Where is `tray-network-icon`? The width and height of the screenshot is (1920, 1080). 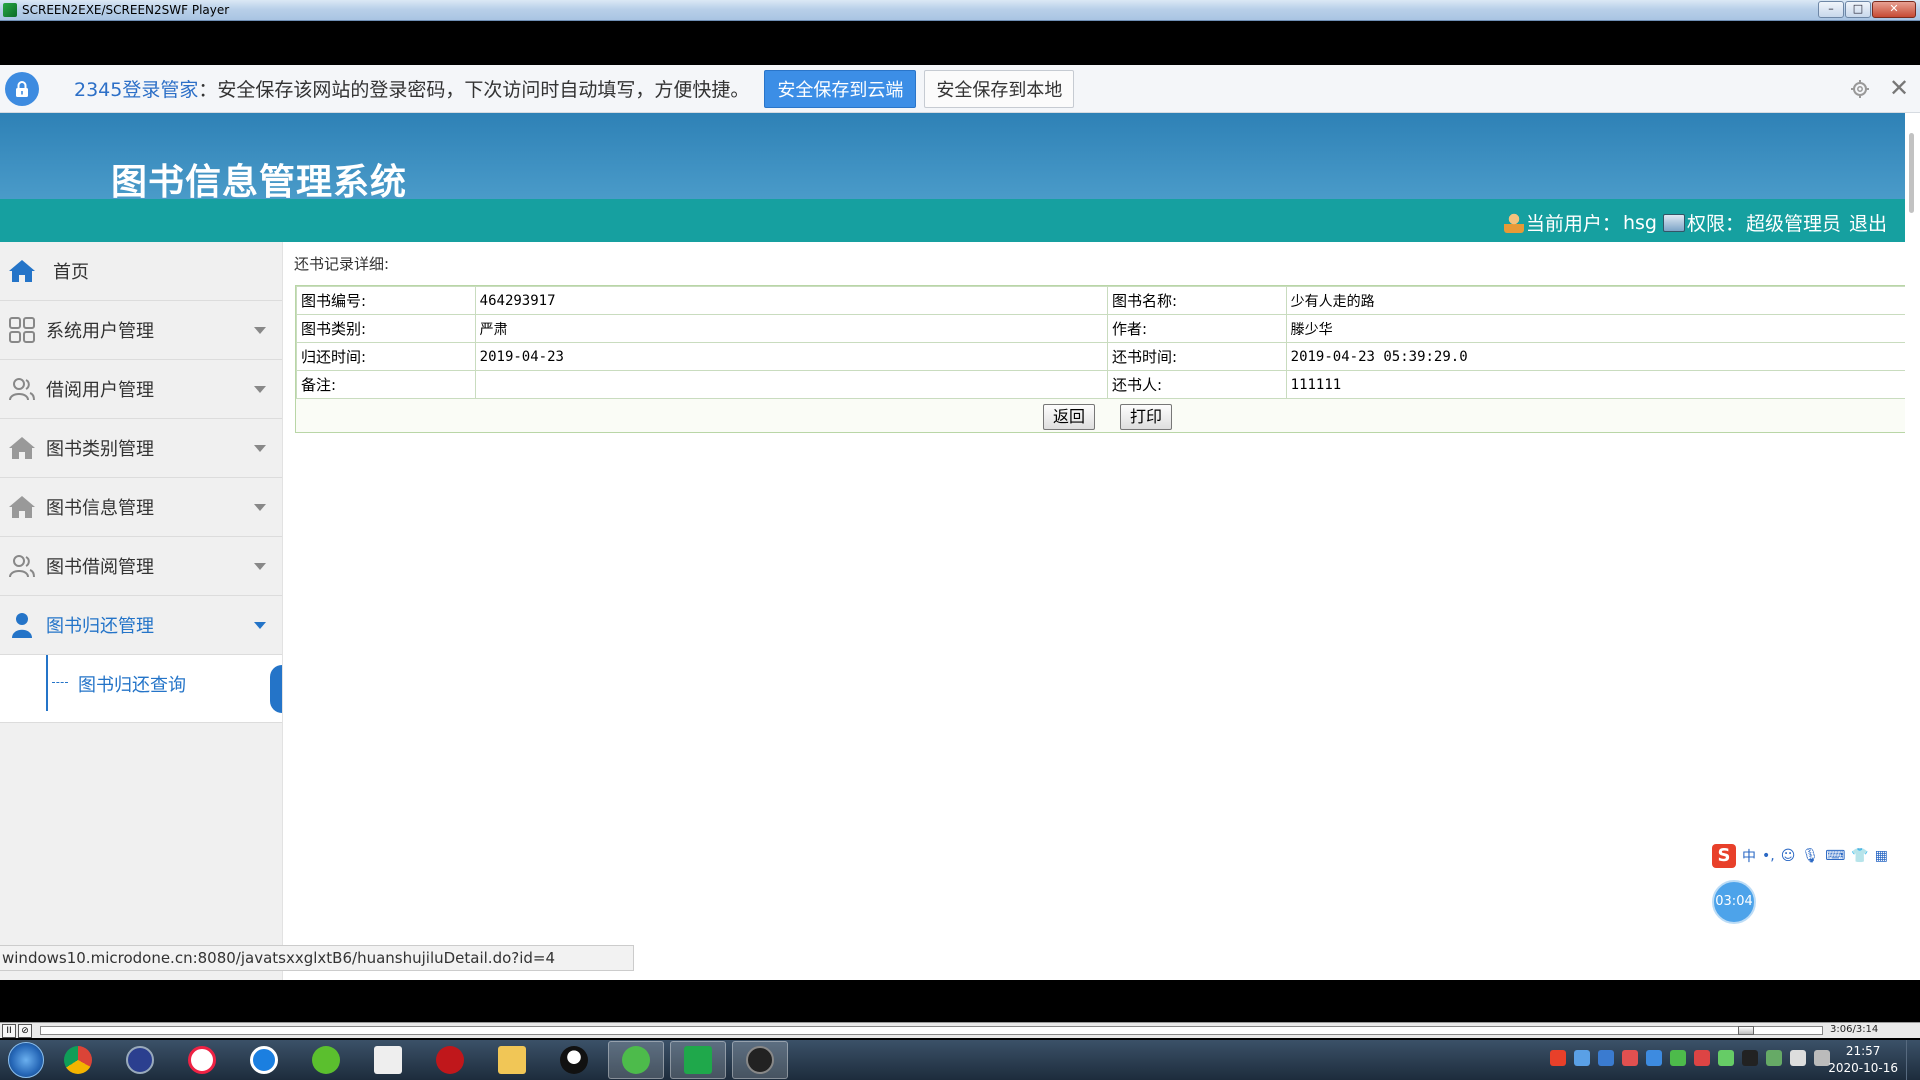
tray-network-icon is located at coordinates (1774, 1058).